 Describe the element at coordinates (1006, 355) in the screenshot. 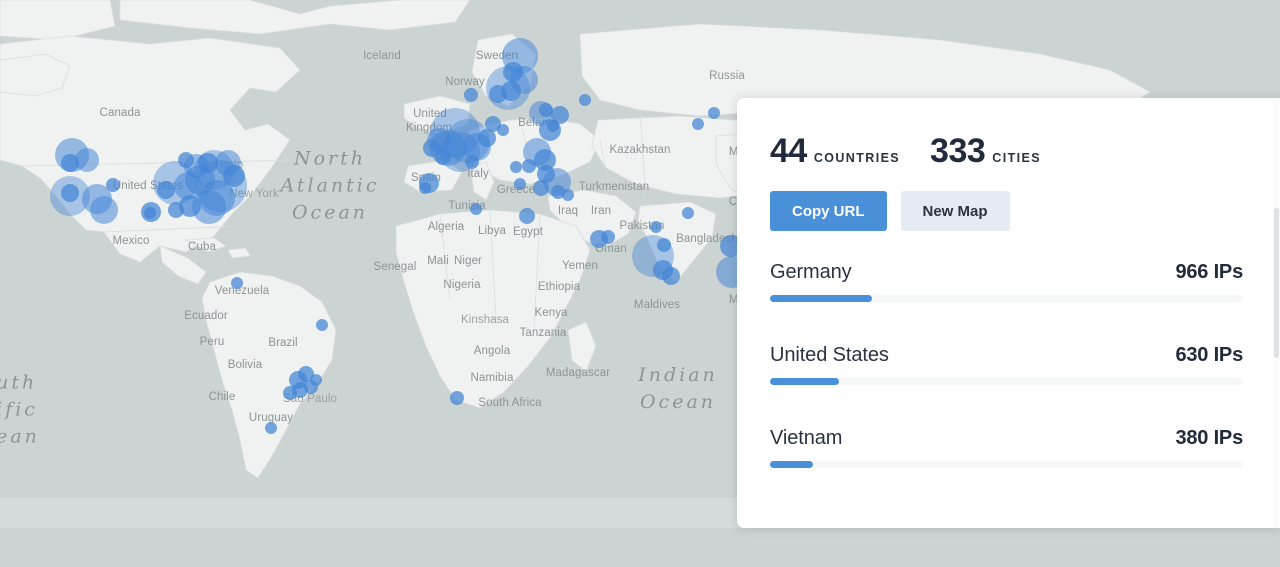

I see `country-row-header: United States 630 IPs` at that location.